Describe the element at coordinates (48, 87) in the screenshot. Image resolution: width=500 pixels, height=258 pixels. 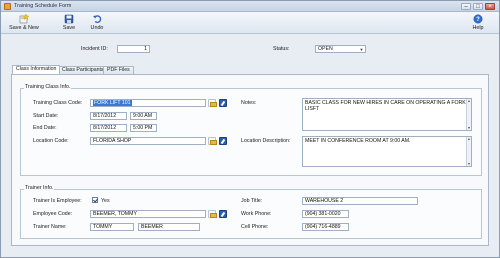
I see `training-class-group-title: Training Class Info.` at that location.